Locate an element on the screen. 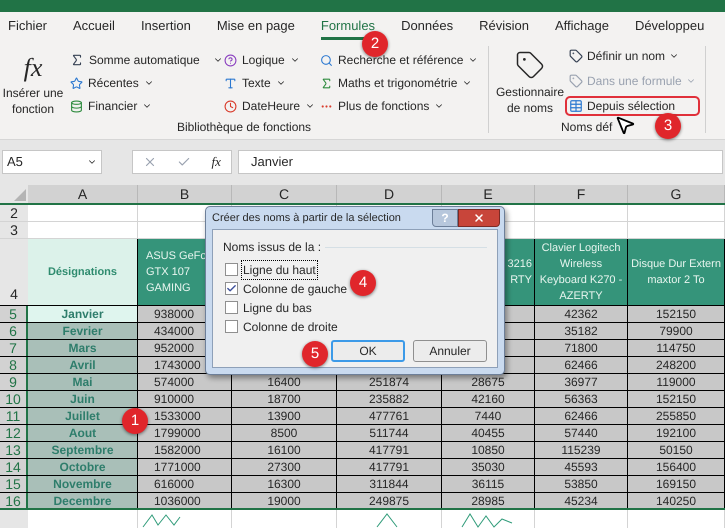 The width and height of the screenshot is (725, 528). table-cell: 910000 is located at coordinates (185, 399).